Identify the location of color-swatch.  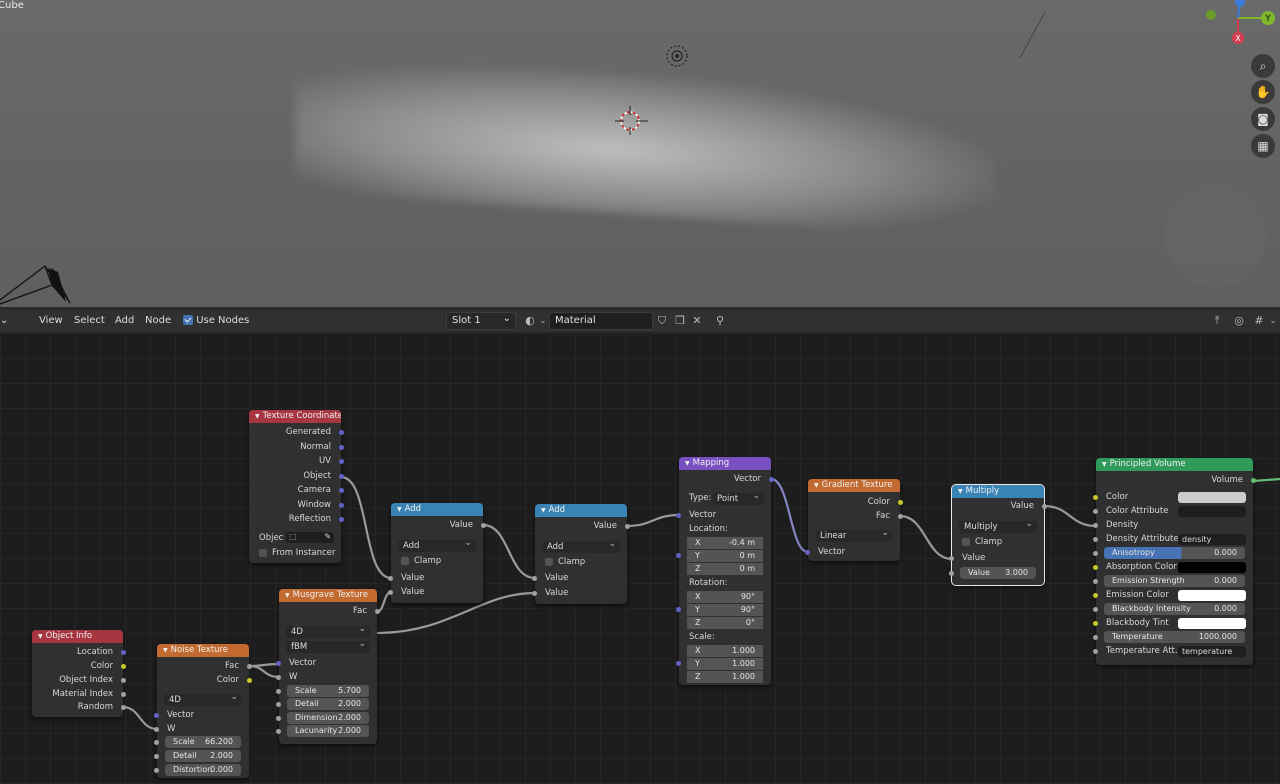
(1212, 497).